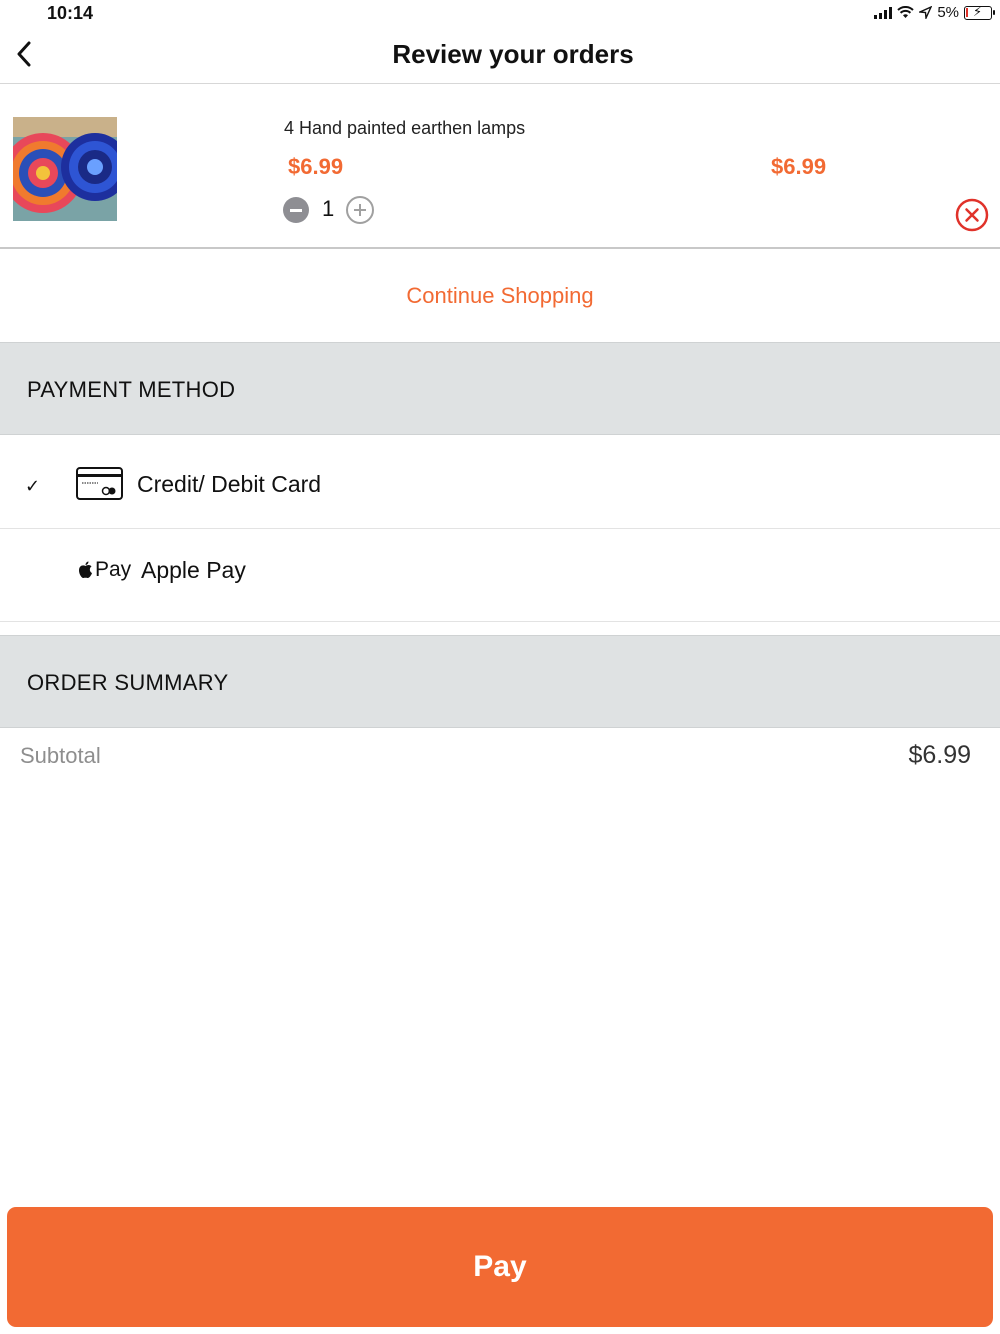  What do you see at coordinates (500, 15) in the screenshot?
I see `status-bar: 10:14 5% ⚡` at bounding box center [500, 15].